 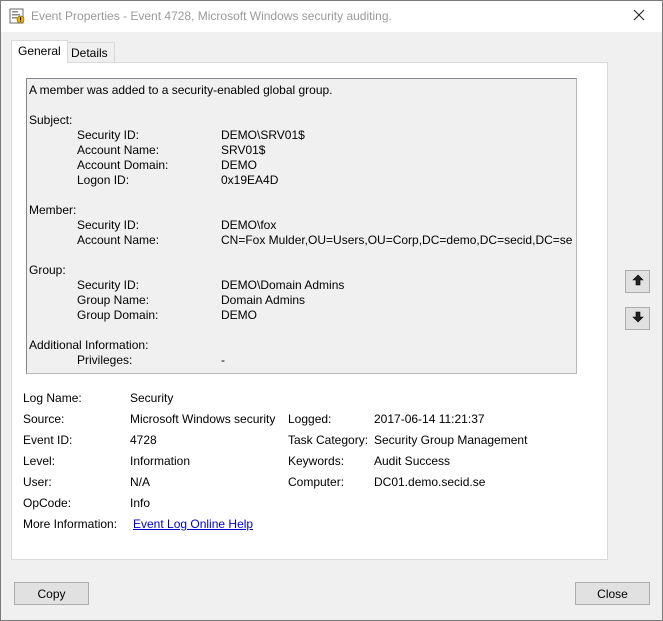 What do you see at coordinates (263, 300) in the screenshot?
I see `group-name-value: Domain Admins` at bounding box center [263, 300].